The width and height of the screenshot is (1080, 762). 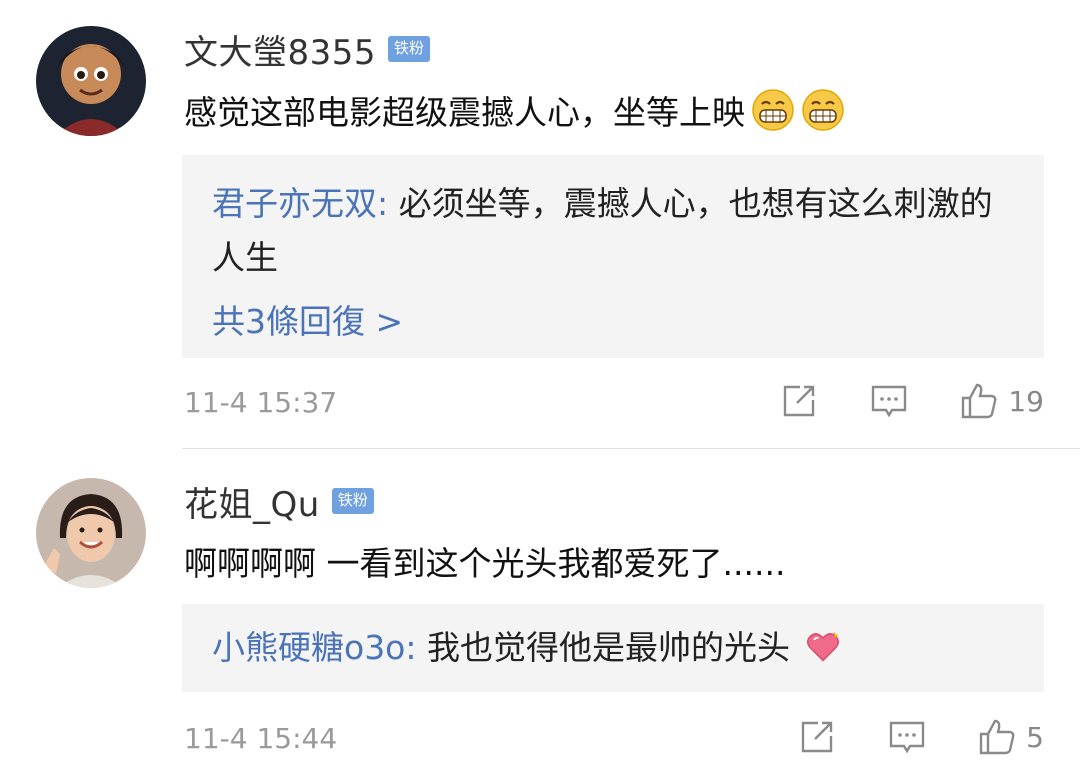 What do you see at coordinates (308, 647) in the screenshot?
I see `reply-username: 小熊硬糖o3o` at bounding box center [308, 647].